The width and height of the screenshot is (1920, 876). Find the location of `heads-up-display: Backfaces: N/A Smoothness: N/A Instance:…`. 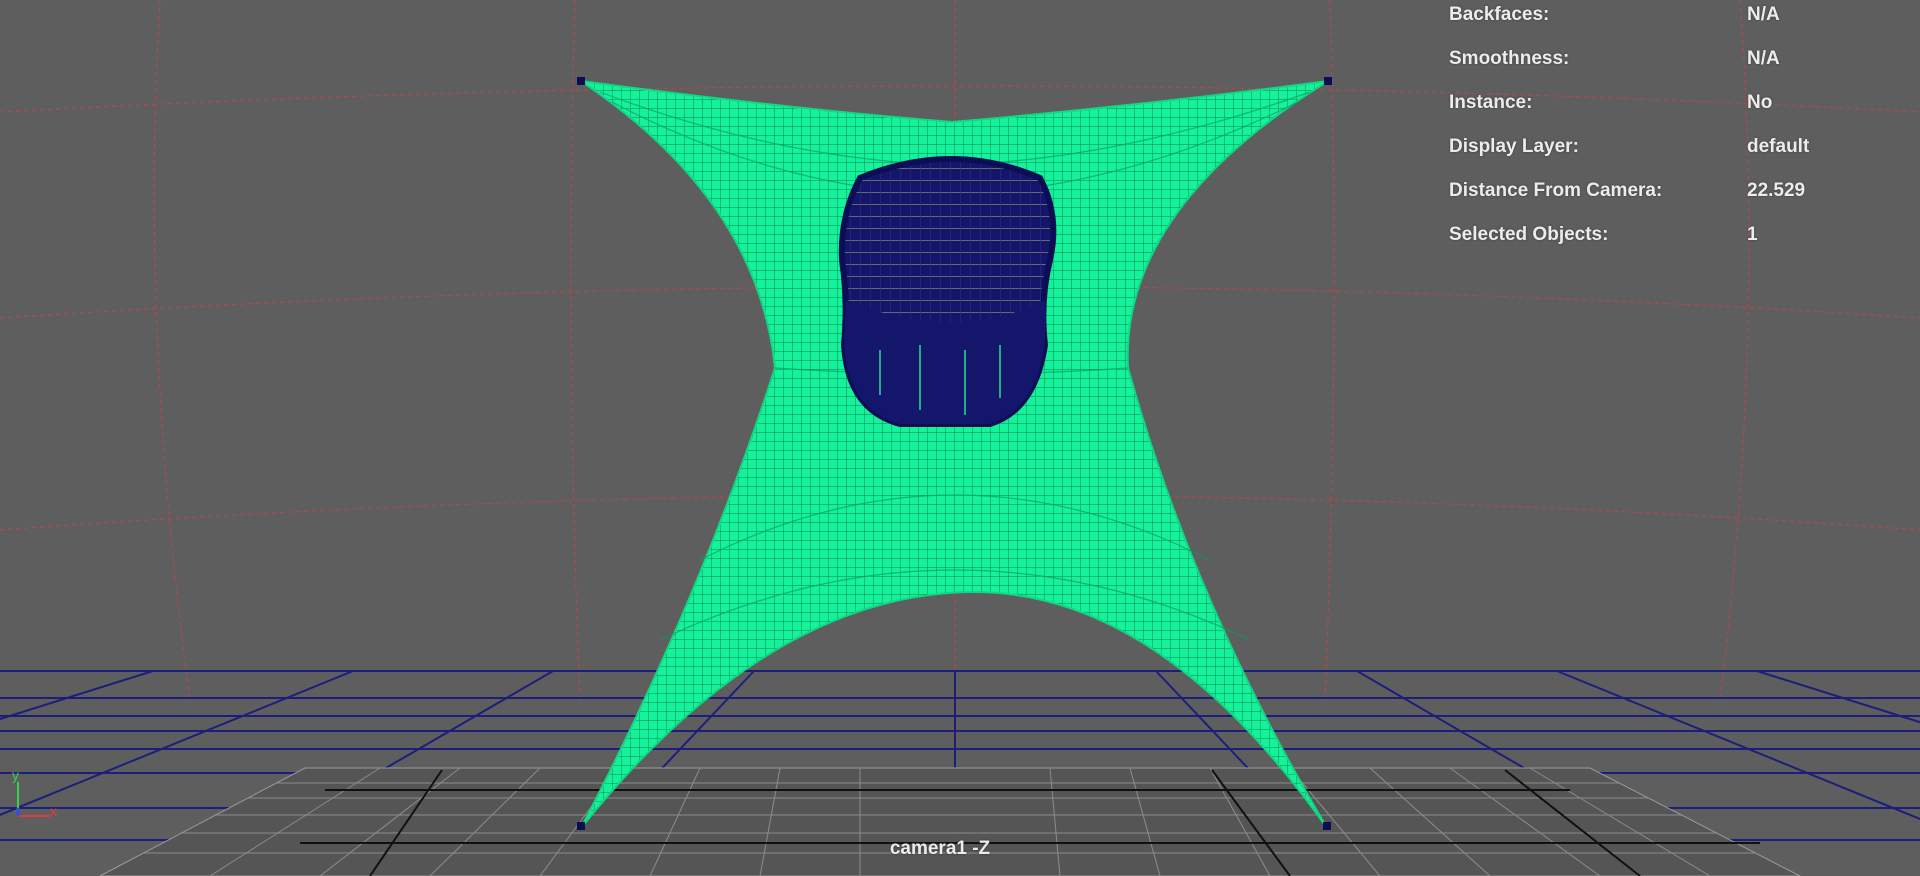

heads-up-display: Backfaces: N/A Smoothness: N/A Instance:… is located at coordinates (1669, 132).